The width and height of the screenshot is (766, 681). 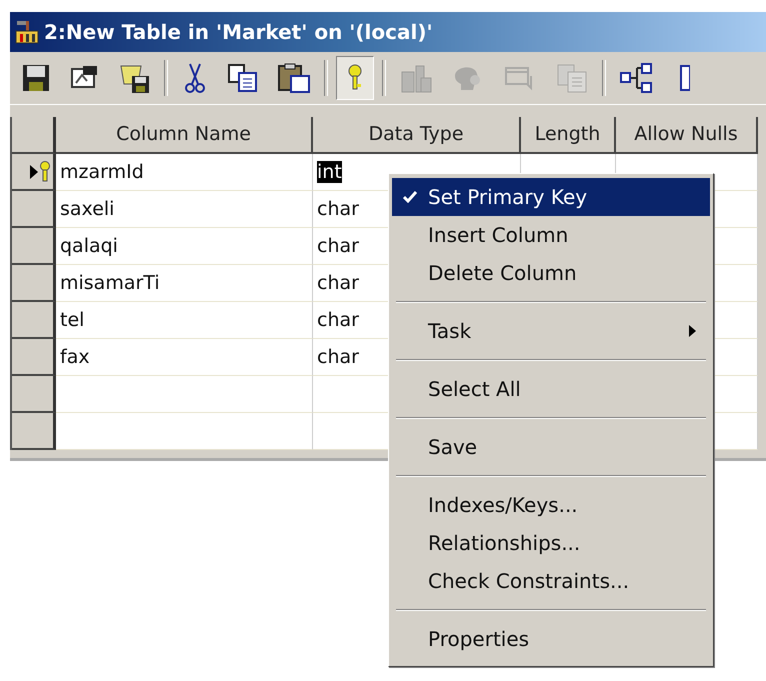 I want to click on key-icon, so click(x=355, y=78).